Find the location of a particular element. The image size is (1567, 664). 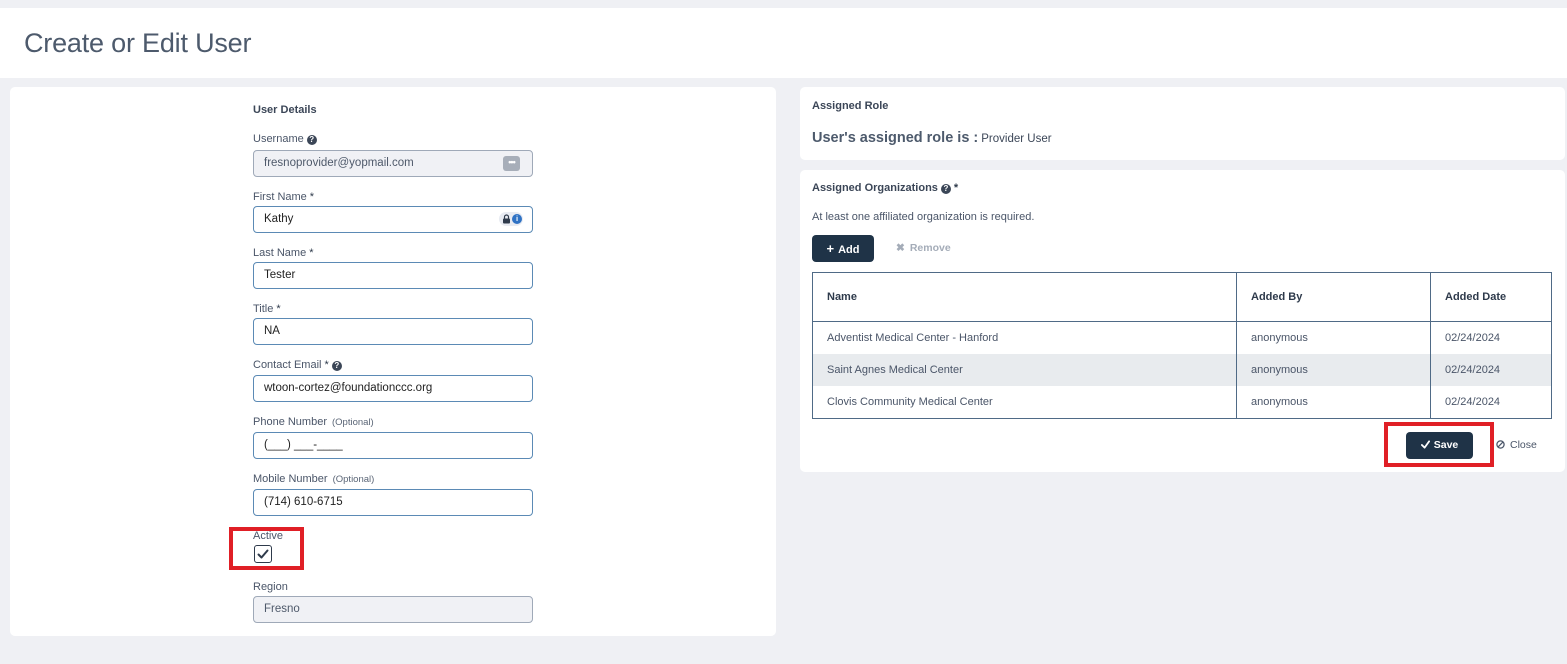

save-highlight-box is located at coordinates (1439, 444).